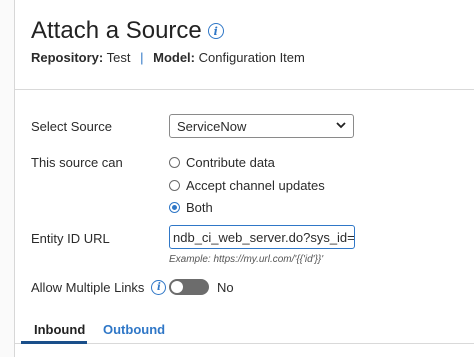  I want to click on allow-multiple-label: Allow Multiple Links, so click(88, 287).